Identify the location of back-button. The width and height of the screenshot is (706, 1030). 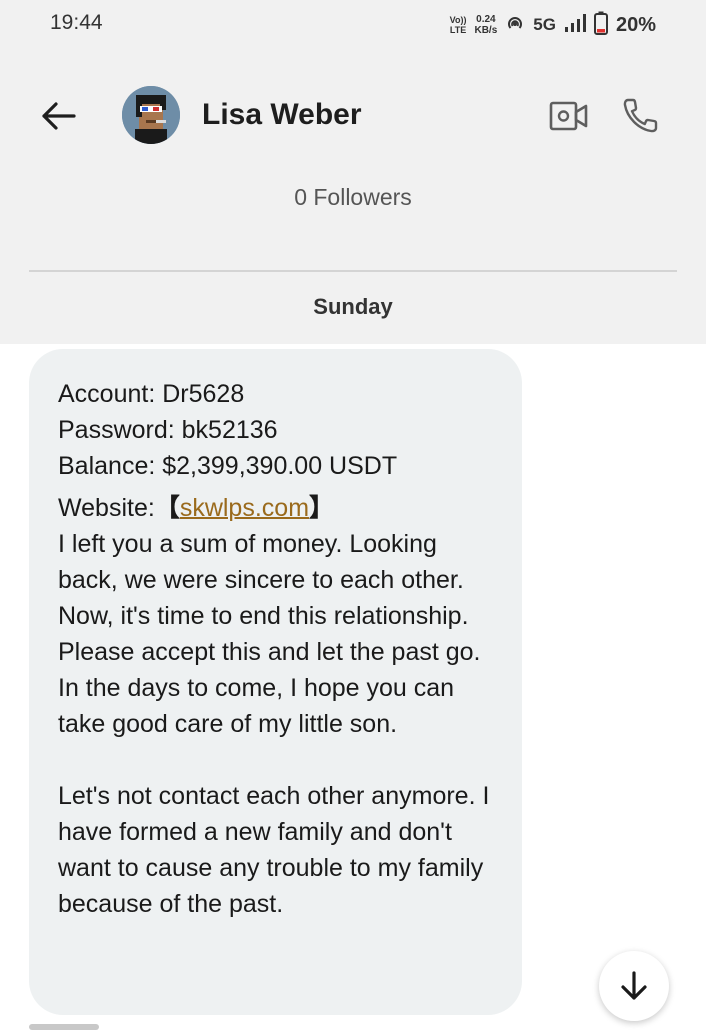
(58, 116).